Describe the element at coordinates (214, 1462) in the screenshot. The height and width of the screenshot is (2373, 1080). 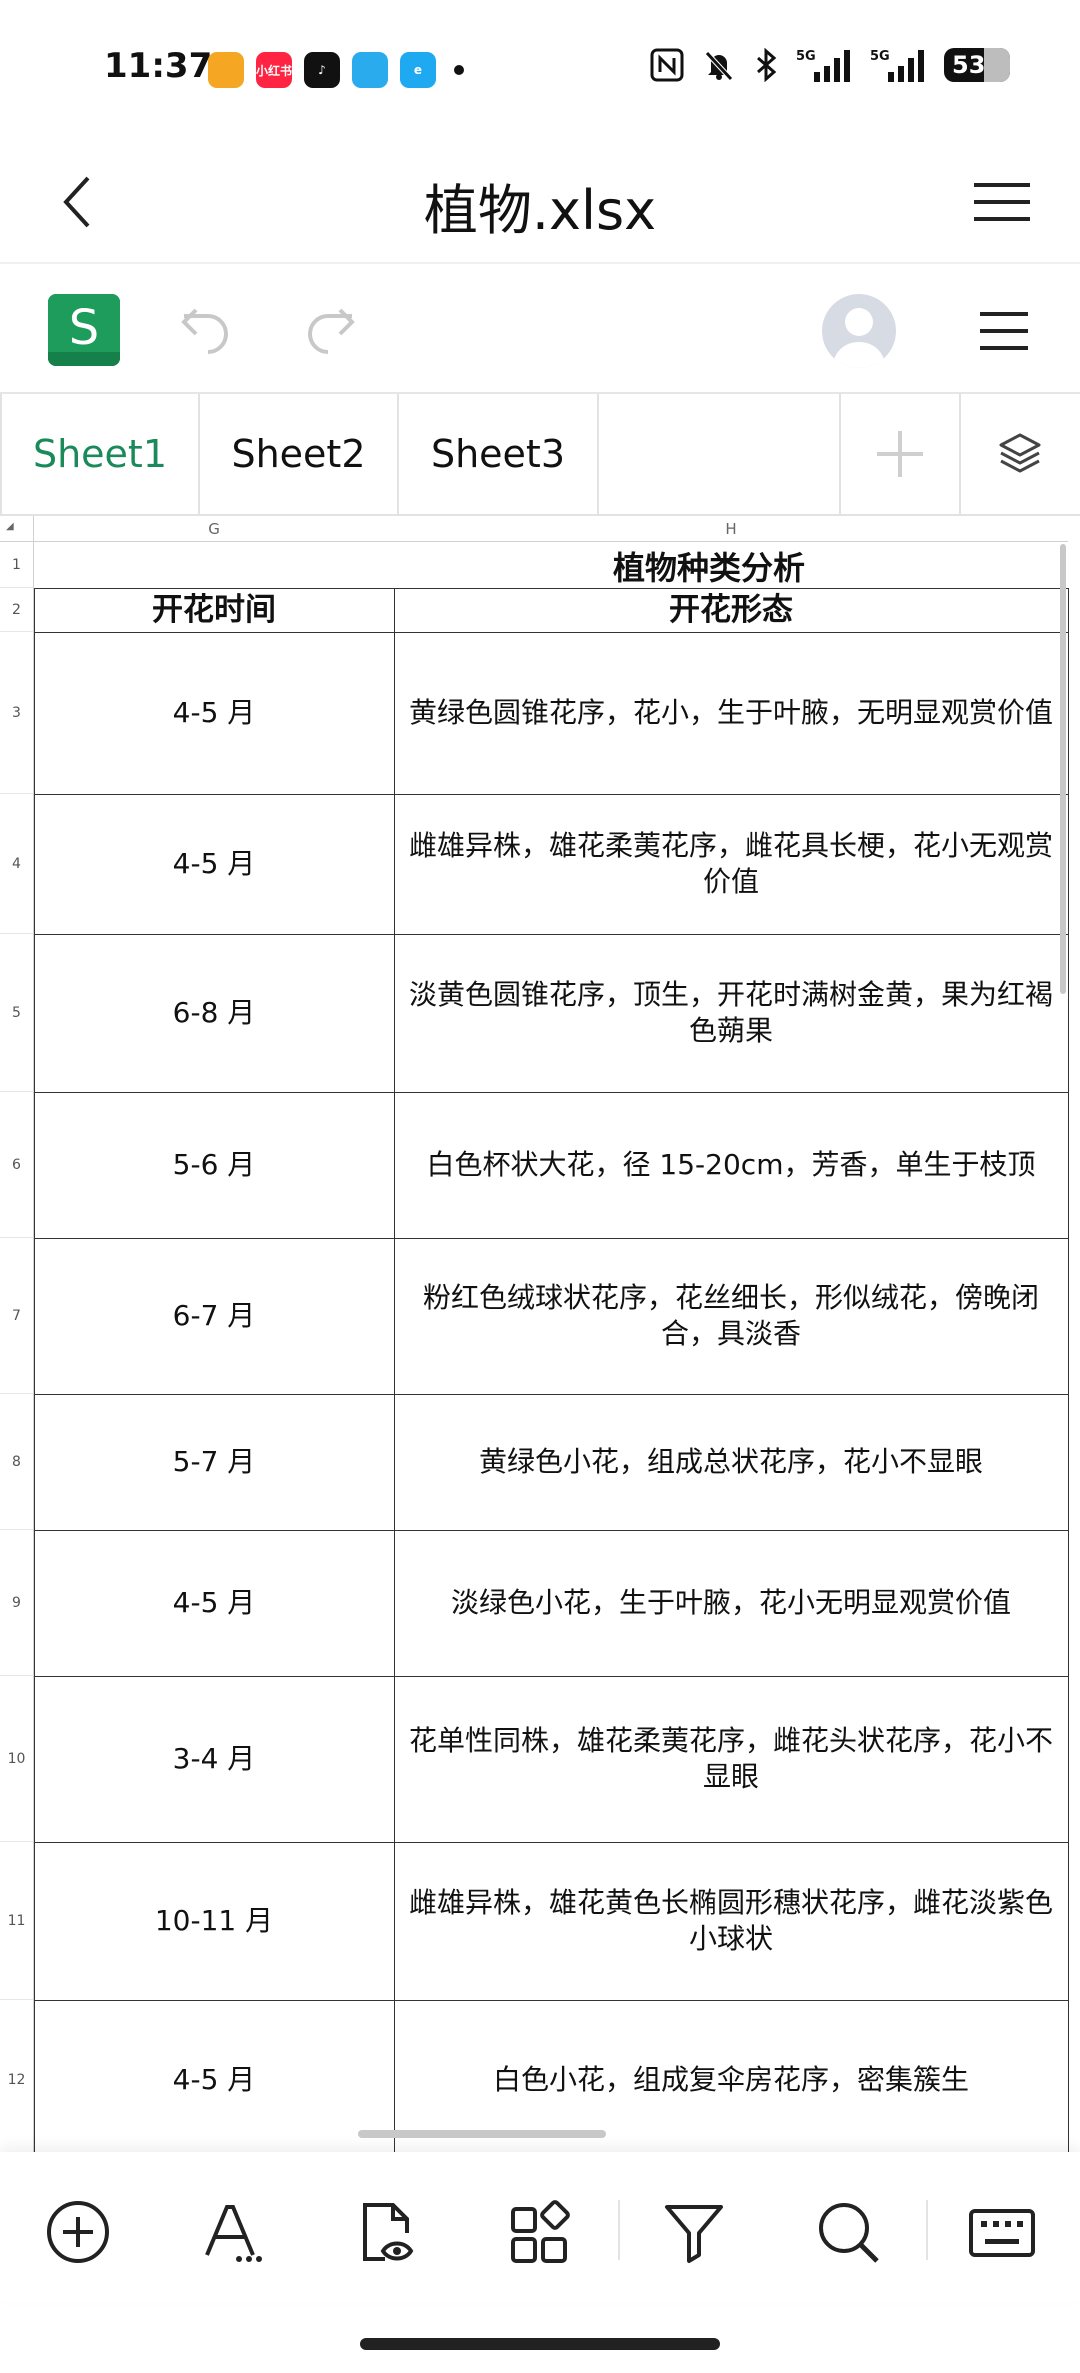
I see `table-cell: 5-7 月` at that location.